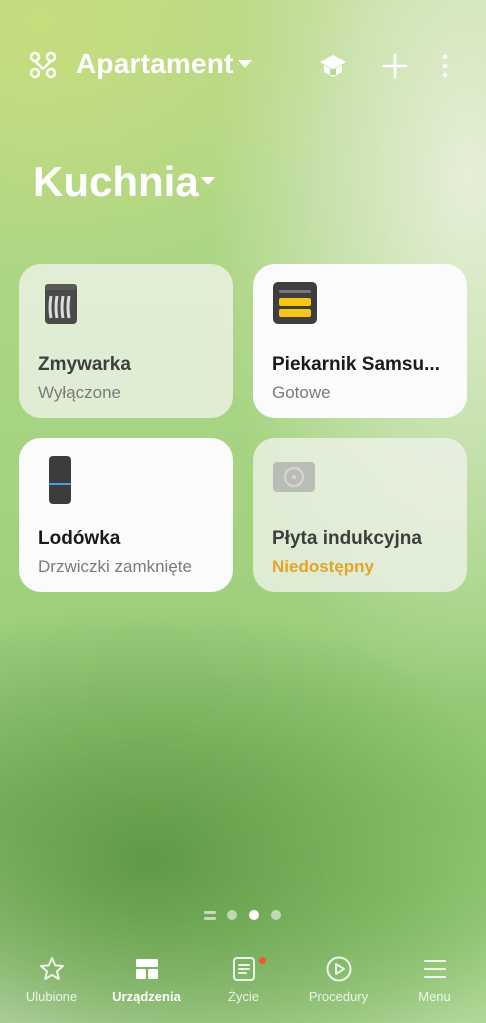 This screenshot has width=486, height=1023. Describe the element at coordinates (51, 985) in the screenshot. I see `nav-favorites: Ulubione` at that location.